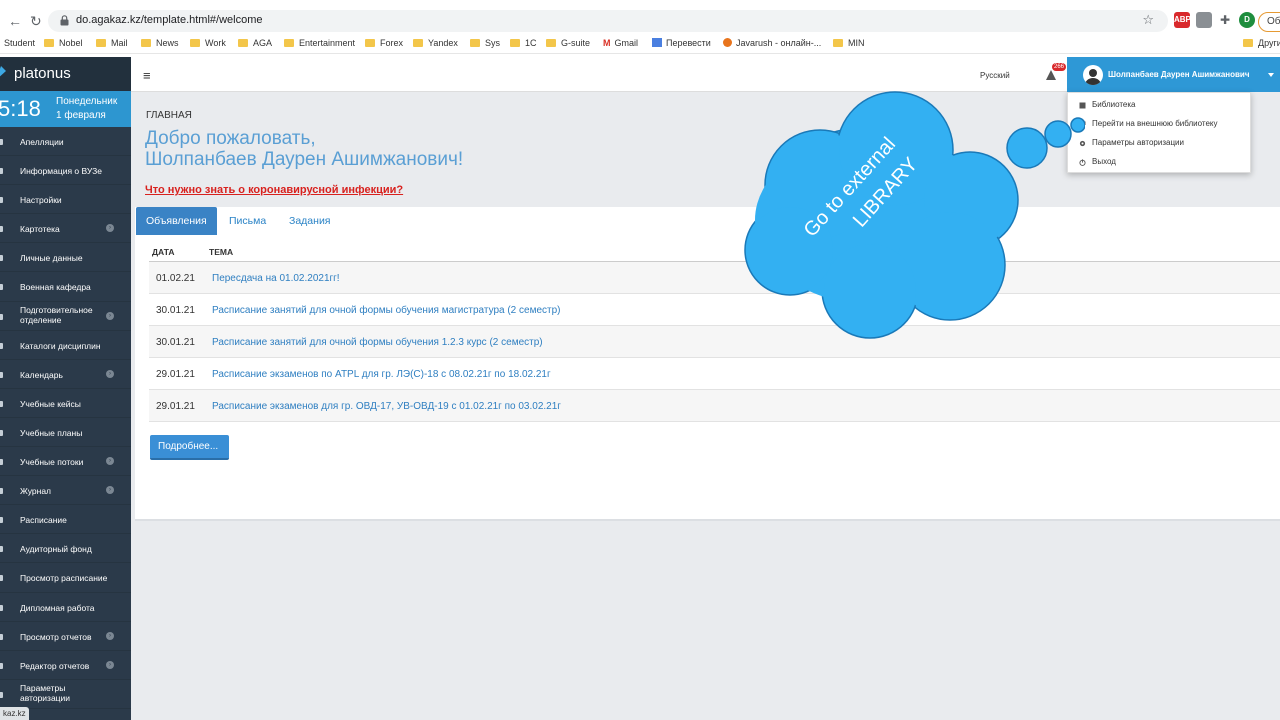  I want to click on tab-announcements: Объявления, so click(176, 221).